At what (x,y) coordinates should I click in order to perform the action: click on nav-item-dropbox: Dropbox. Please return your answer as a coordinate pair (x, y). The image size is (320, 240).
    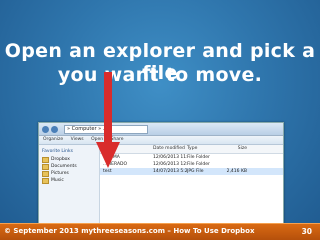
    Looking at the image, I should click on (69, 159).